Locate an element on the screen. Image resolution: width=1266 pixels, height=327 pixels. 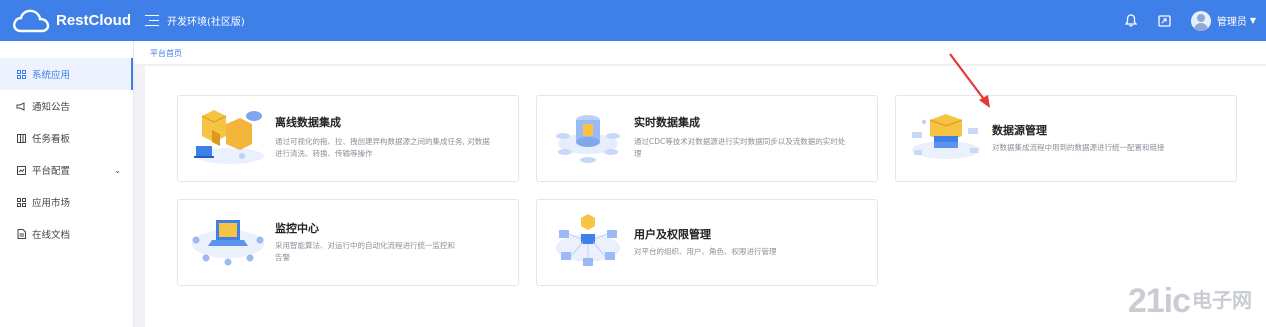
sidebar-item-label: 在线文档 is located at coordinates (51, 235).